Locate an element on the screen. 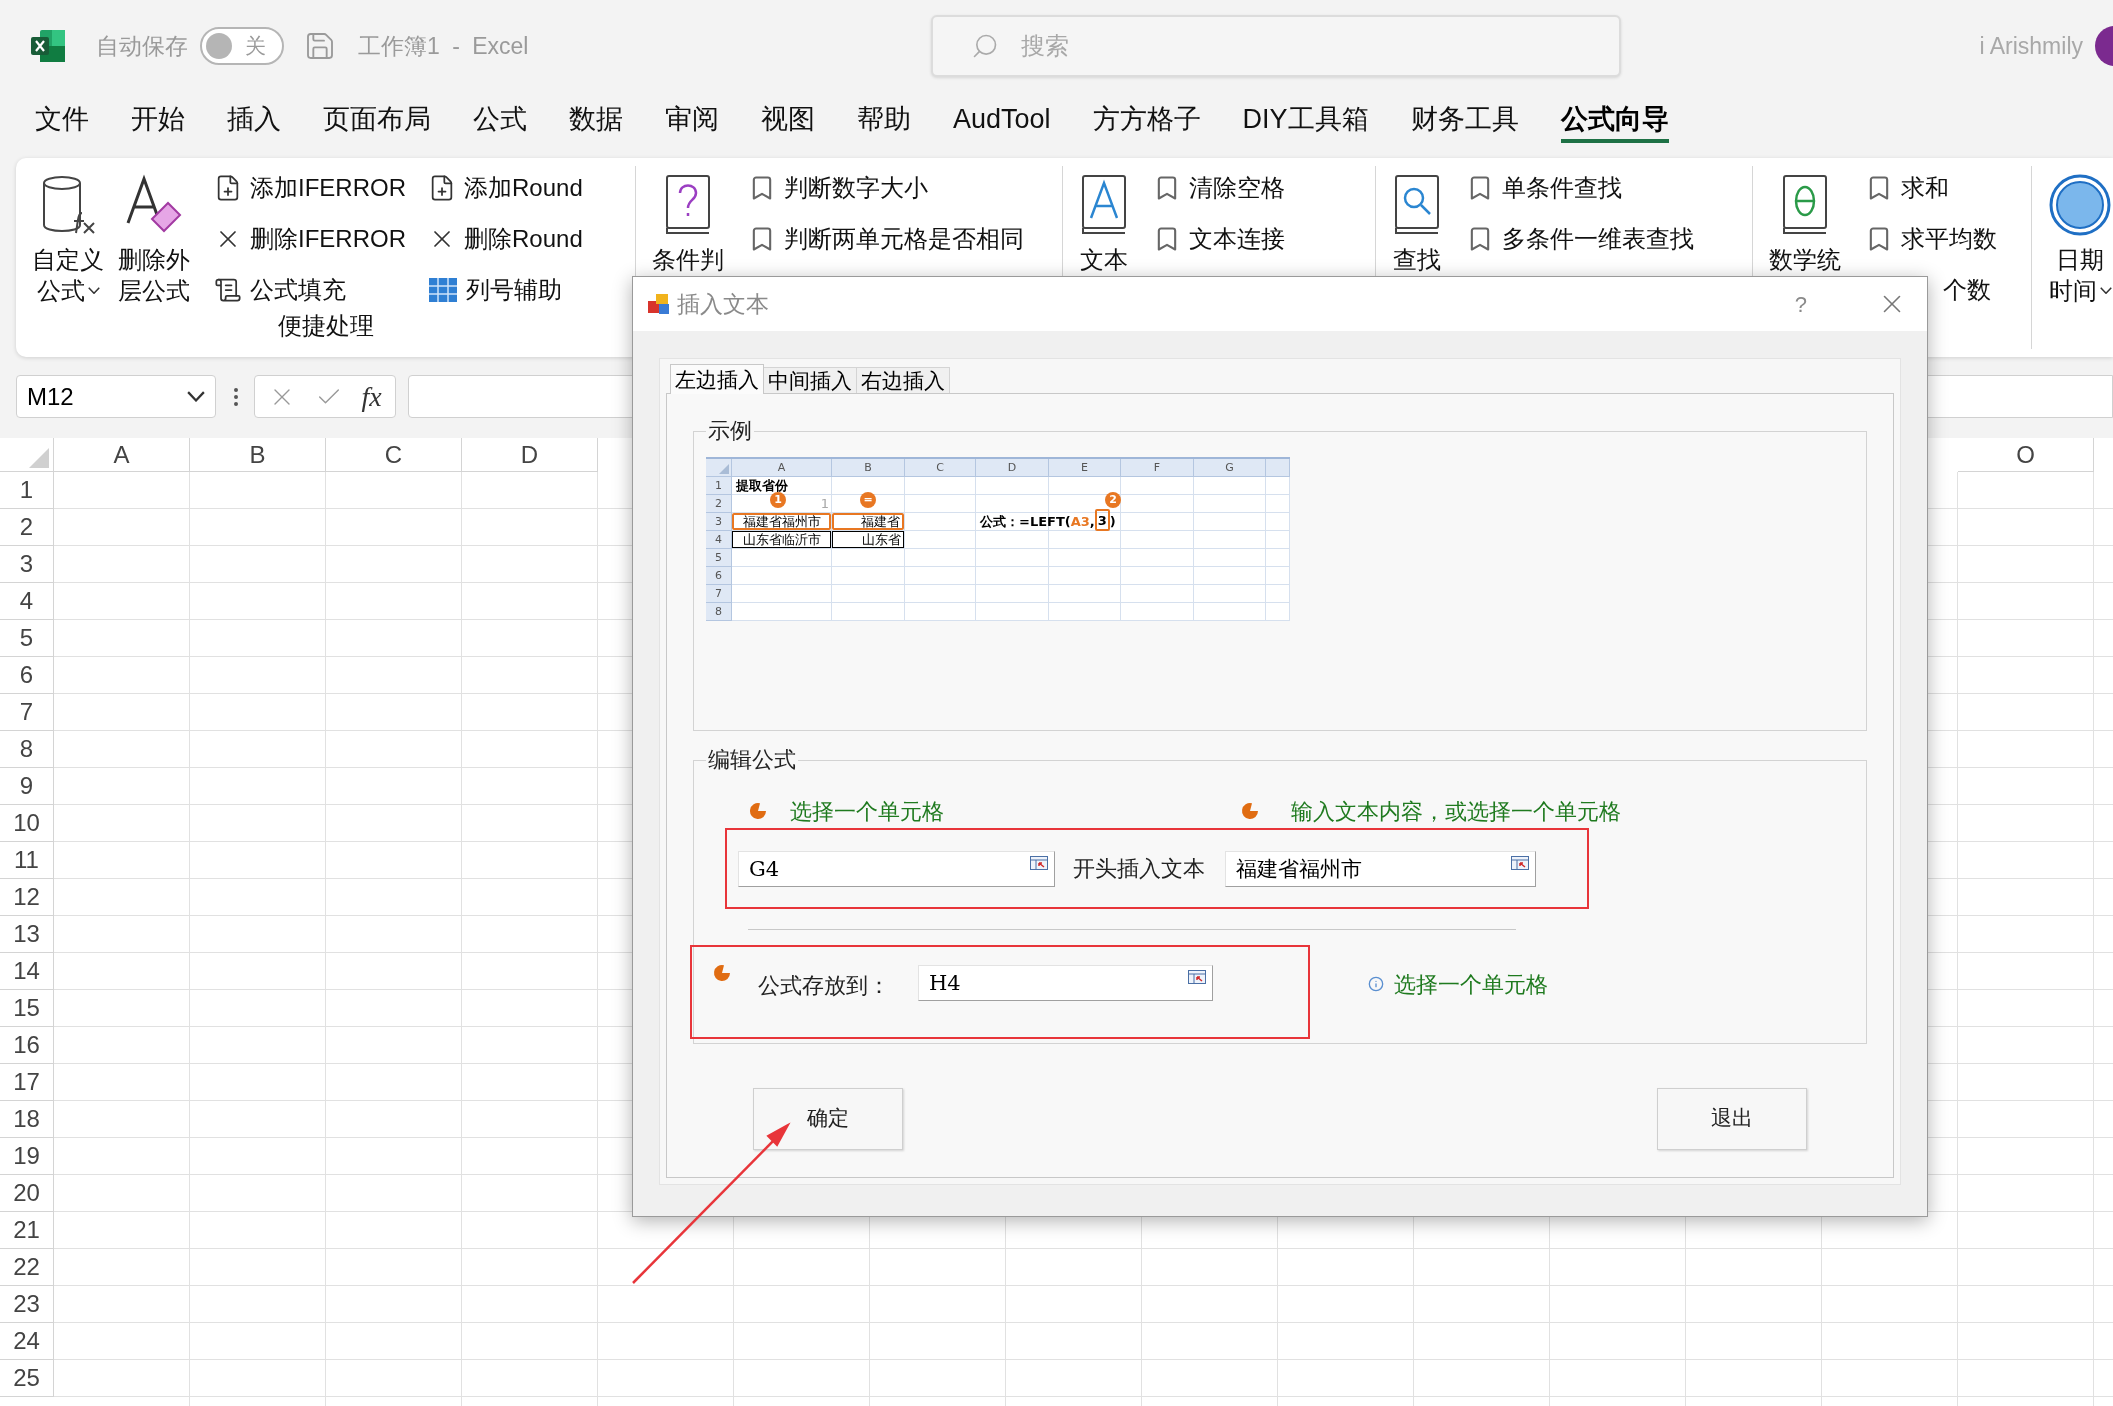  dialog-tab: 中间插入 is located at coordinates (810, 380).